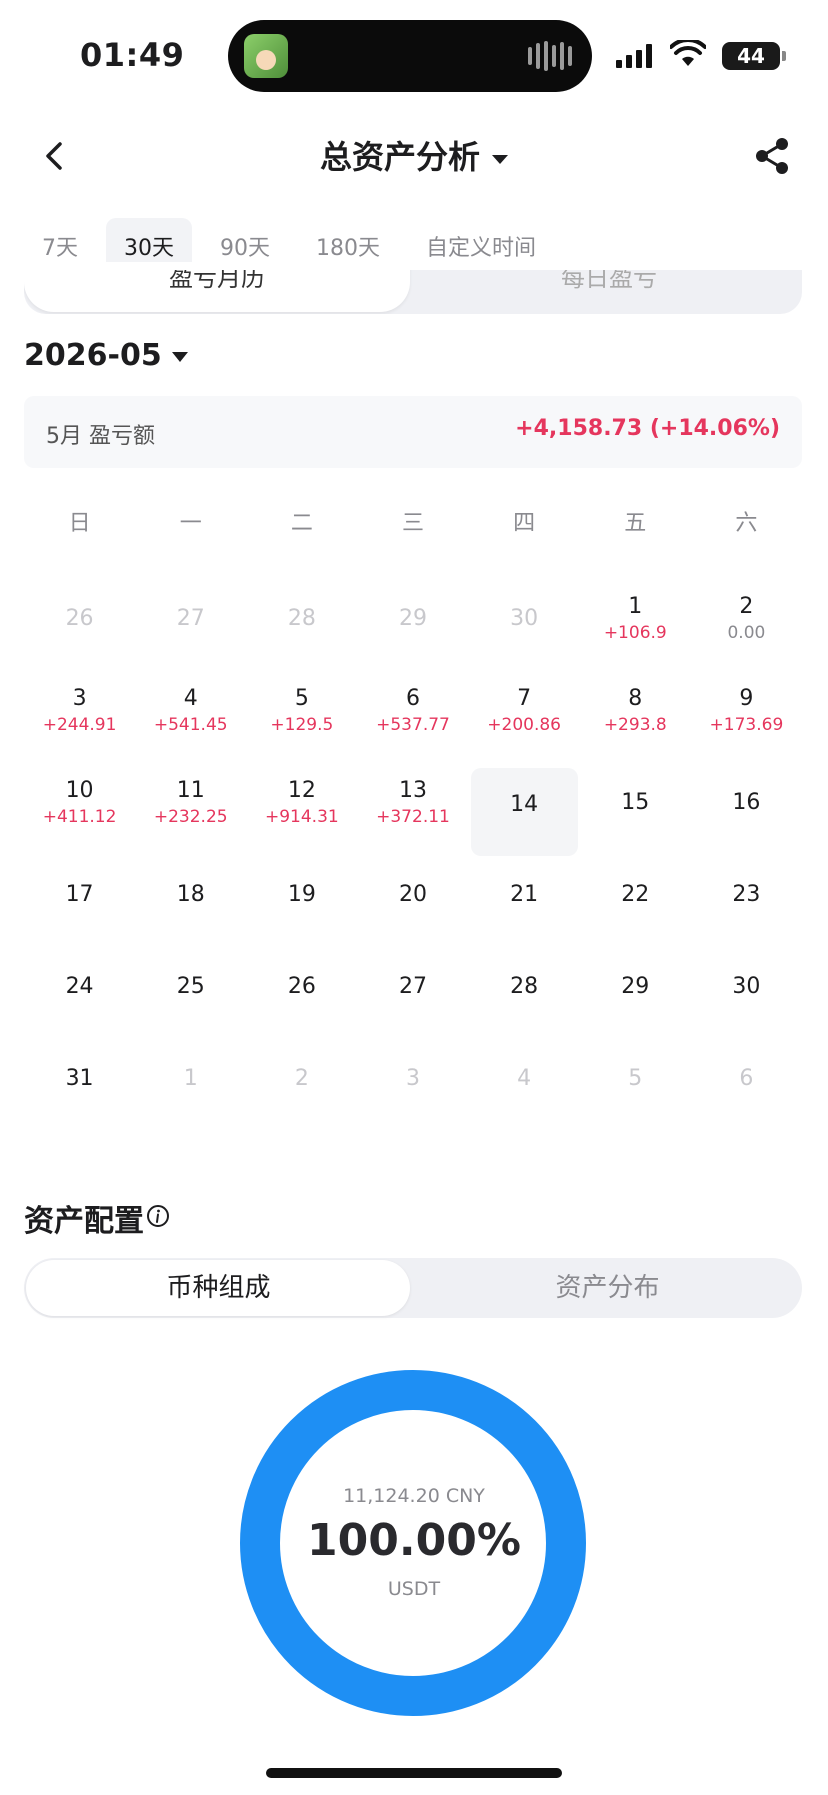 The height and width of the screenshot is (1795, 828). I want to click on calendar-day: 15, so click(635, 812).